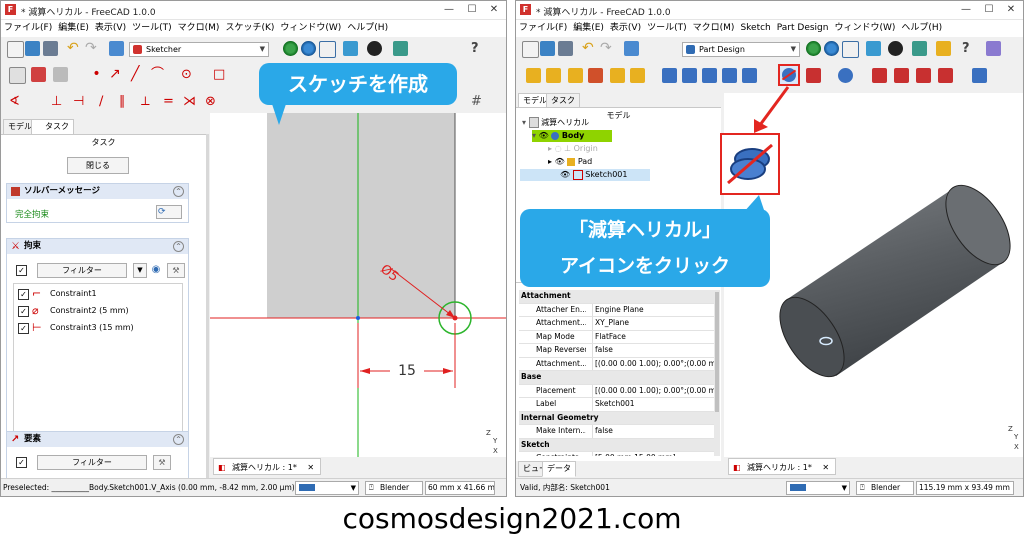 This screenshot has height=538, width=1024. What do you see at coordinates (220, 74) in the screenshot?
I see `rectangle-icon: □` at bounding box center [220, 74].